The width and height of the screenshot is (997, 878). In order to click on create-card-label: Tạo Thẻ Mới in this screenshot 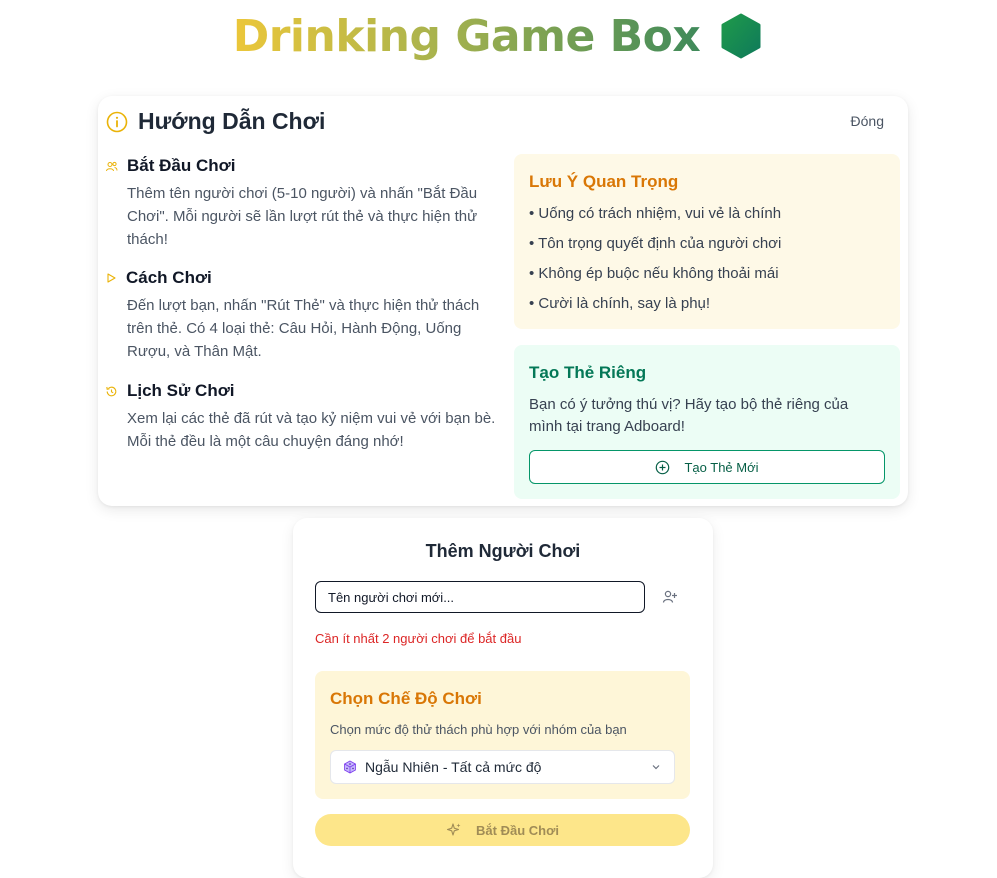, I will do `click(721, 467)`.